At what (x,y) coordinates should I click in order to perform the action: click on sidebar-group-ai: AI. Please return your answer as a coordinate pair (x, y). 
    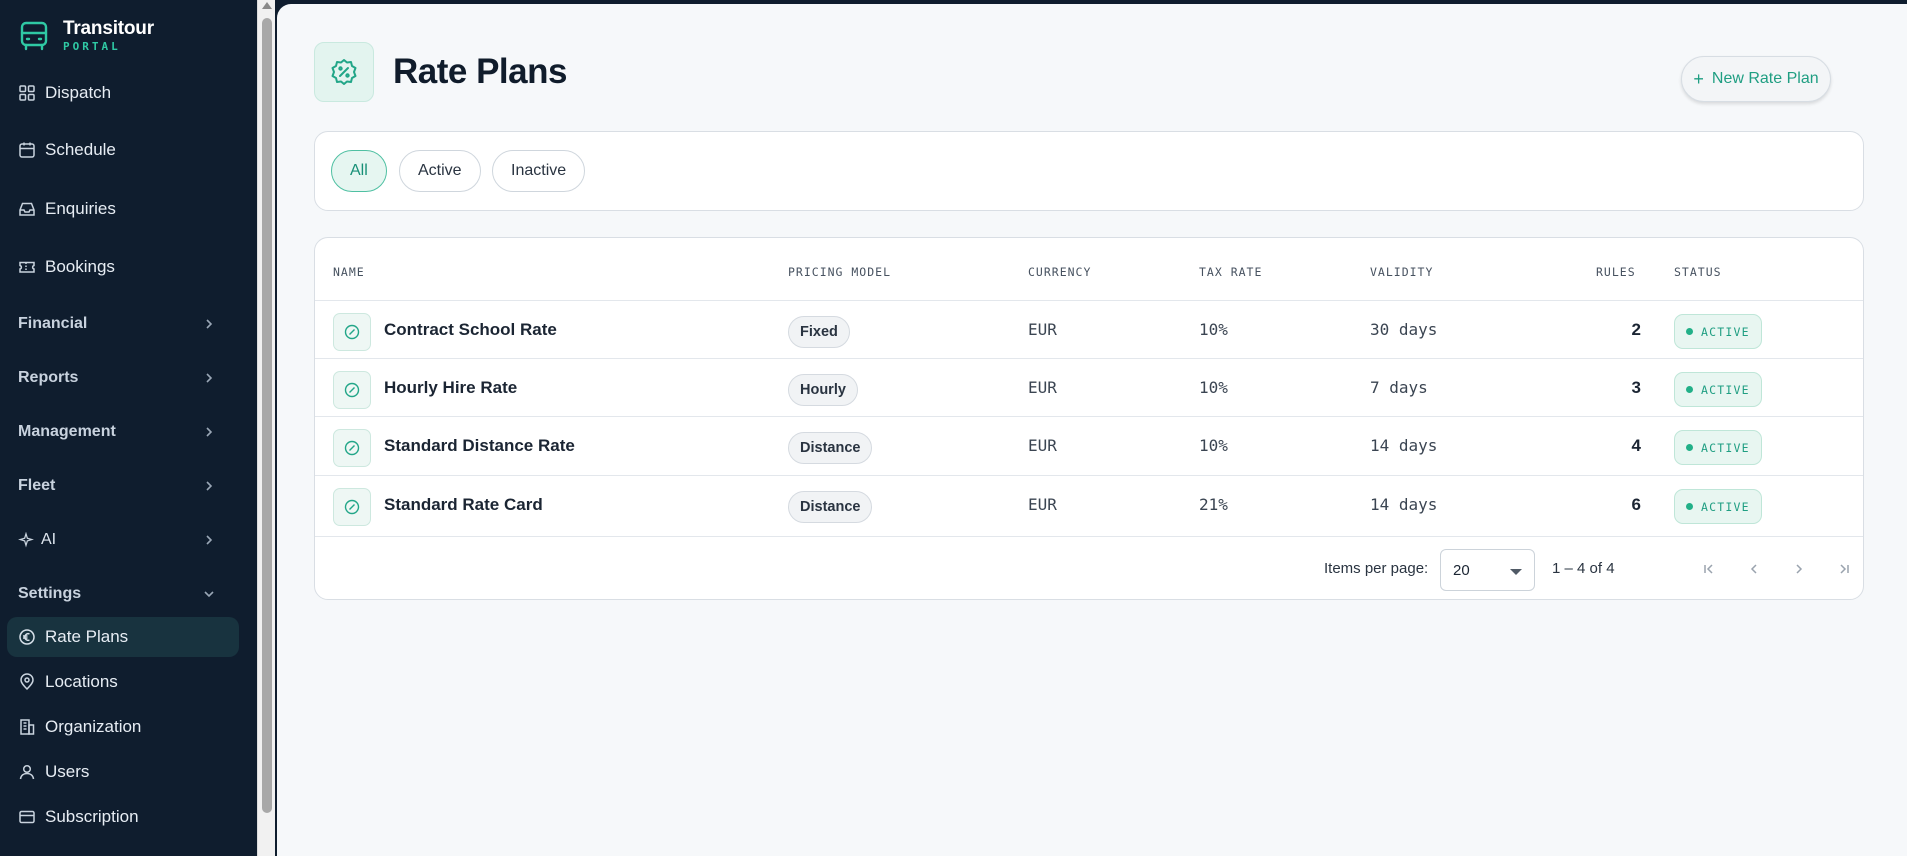
    Looking at the image, I should click on (120, 540).